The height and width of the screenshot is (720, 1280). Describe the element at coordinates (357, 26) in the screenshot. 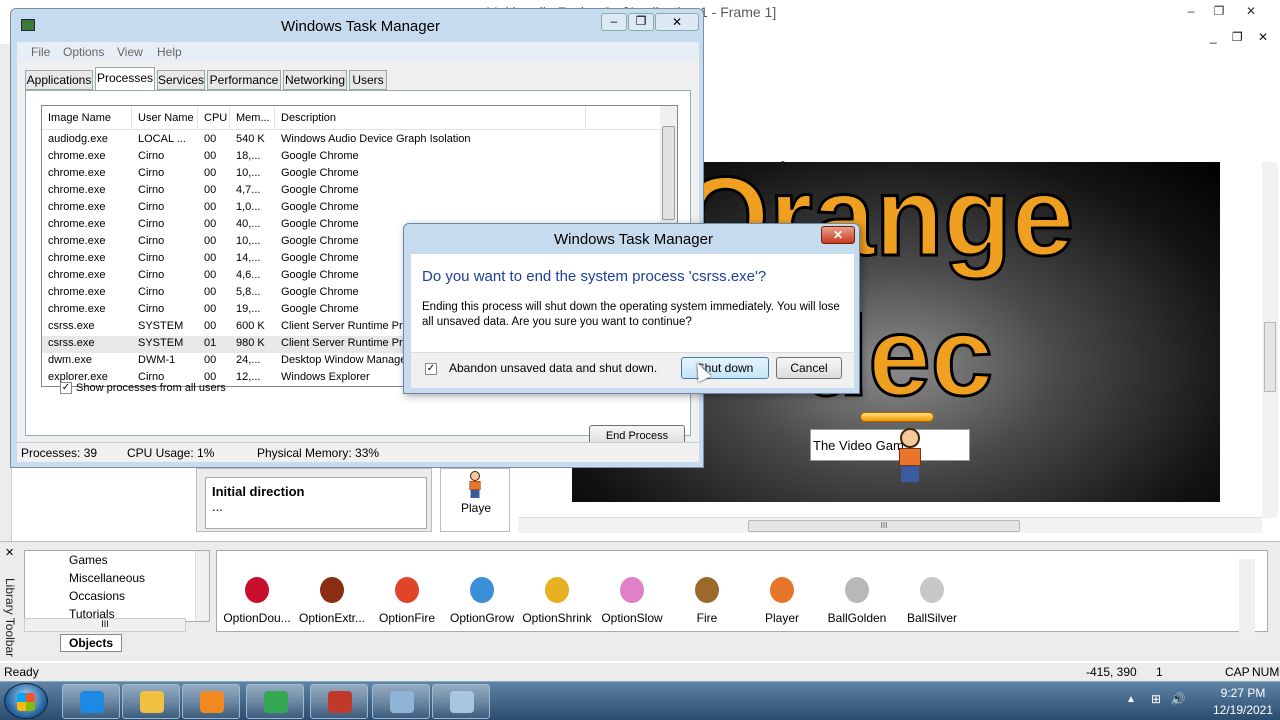

I see `task-manager-titlebar: Windows Task Manager – ❐ ✕` at that location.